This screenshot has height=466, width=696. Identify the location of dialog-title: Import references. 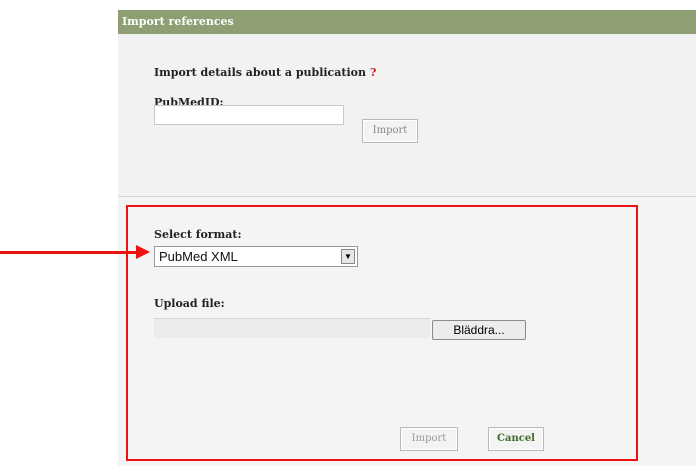
(407, 22).